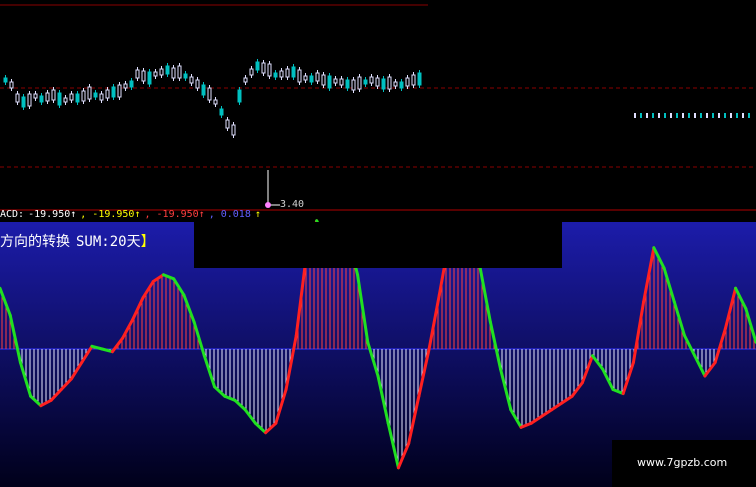 Image resolution: width=756 pixels, height=487 pixels. Describe the element at coordinates (257, 214) in the screenshot. I see `readout-value-5: ↑` at that location.